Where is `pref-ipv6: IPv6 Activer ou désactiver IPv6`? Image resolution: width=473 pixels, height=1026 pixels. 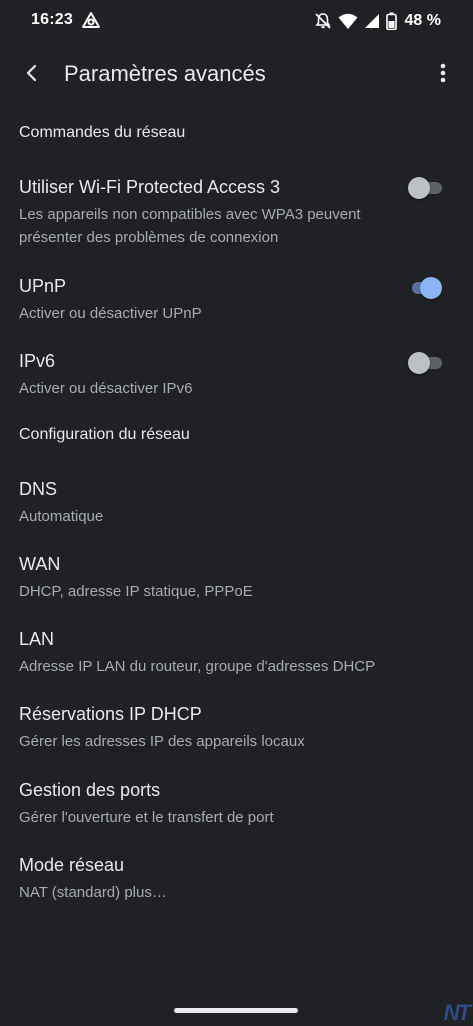
pref-ipv6: IPv6 Activer ou désactiver IPv6 is located at coordinates (236, 376).